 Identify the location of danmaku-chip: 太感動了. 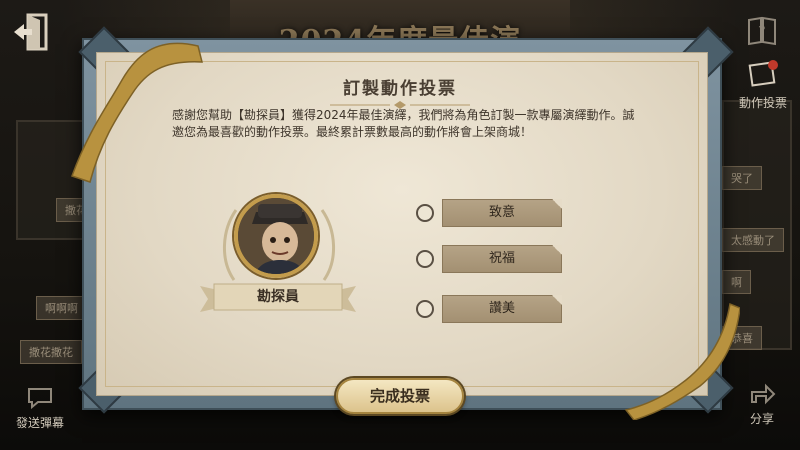
(753, 240).